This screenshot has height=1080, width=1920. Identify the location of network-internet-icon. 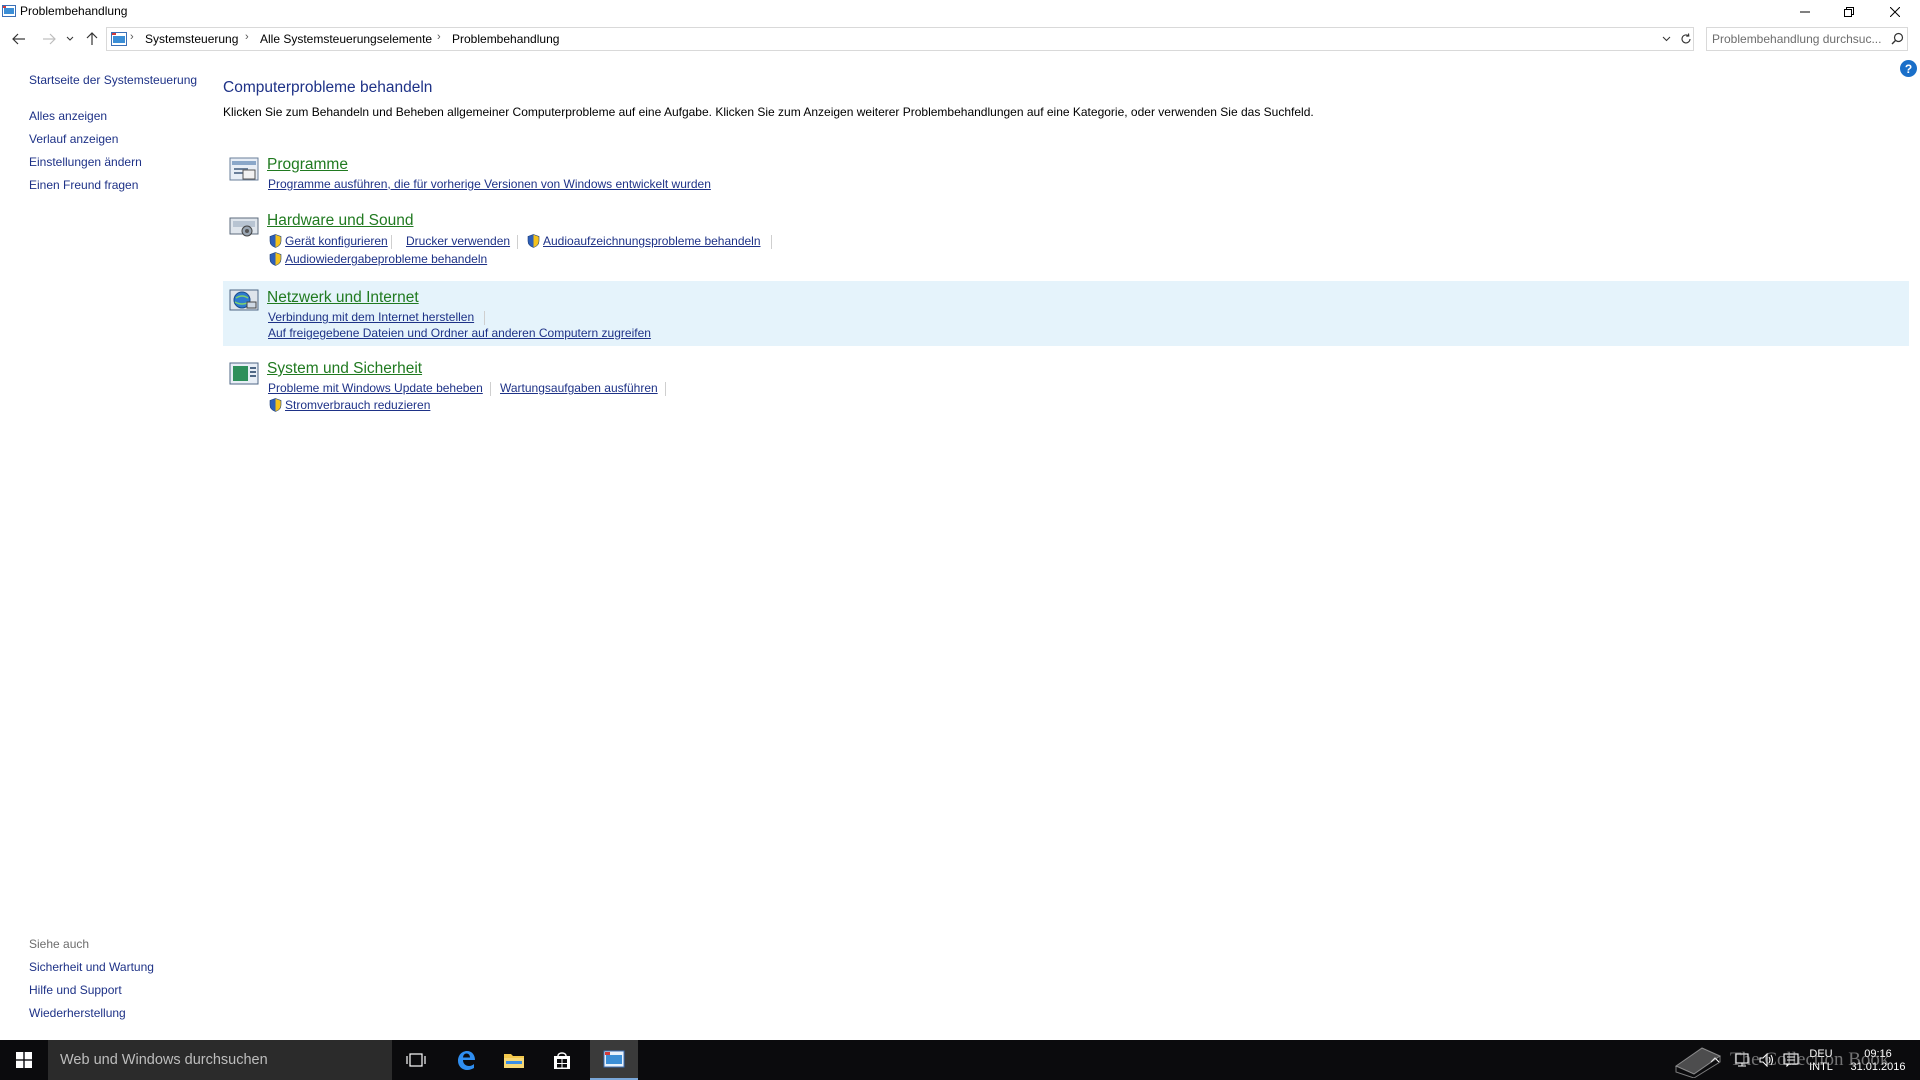
(244, 300).